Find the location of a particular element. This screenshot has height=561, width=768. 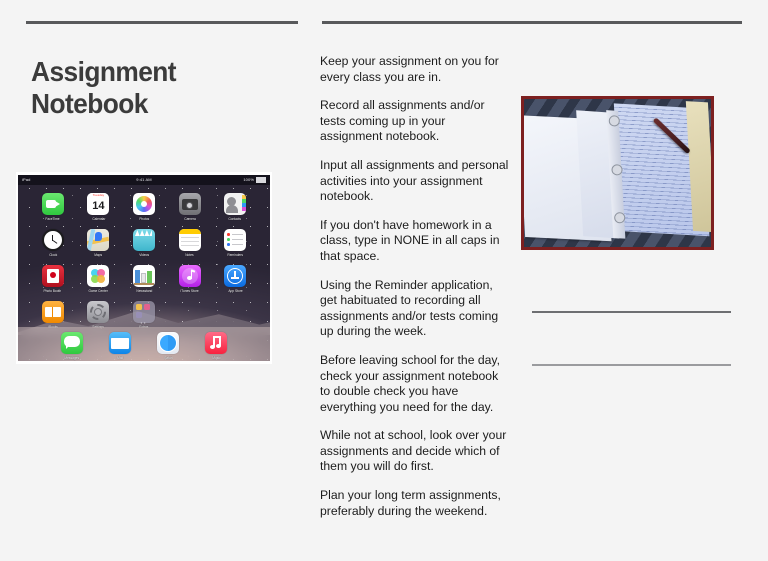

app-music: Music is located at coordinates (216, 346).